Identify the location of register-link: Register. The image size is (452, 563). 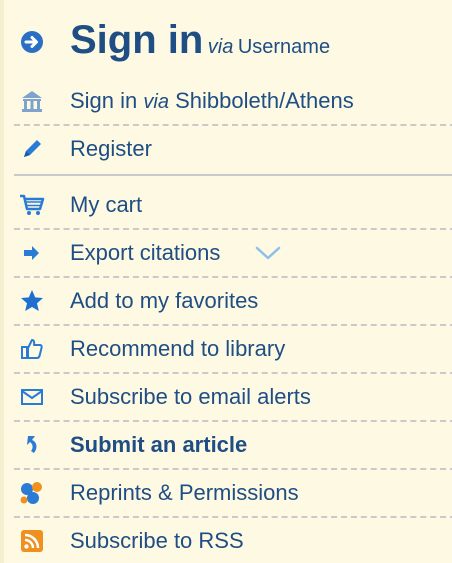
(111, 149).